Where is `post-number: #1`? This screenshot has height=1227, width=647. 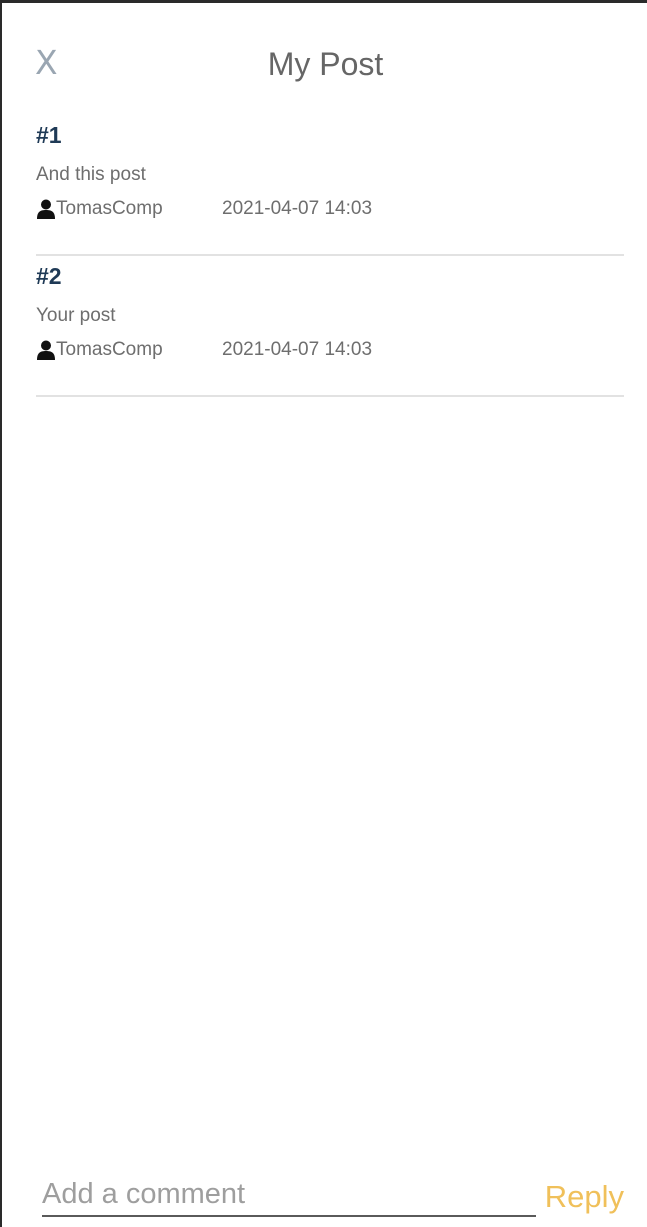
post-number: #1 is located at coordinates (49, 135).